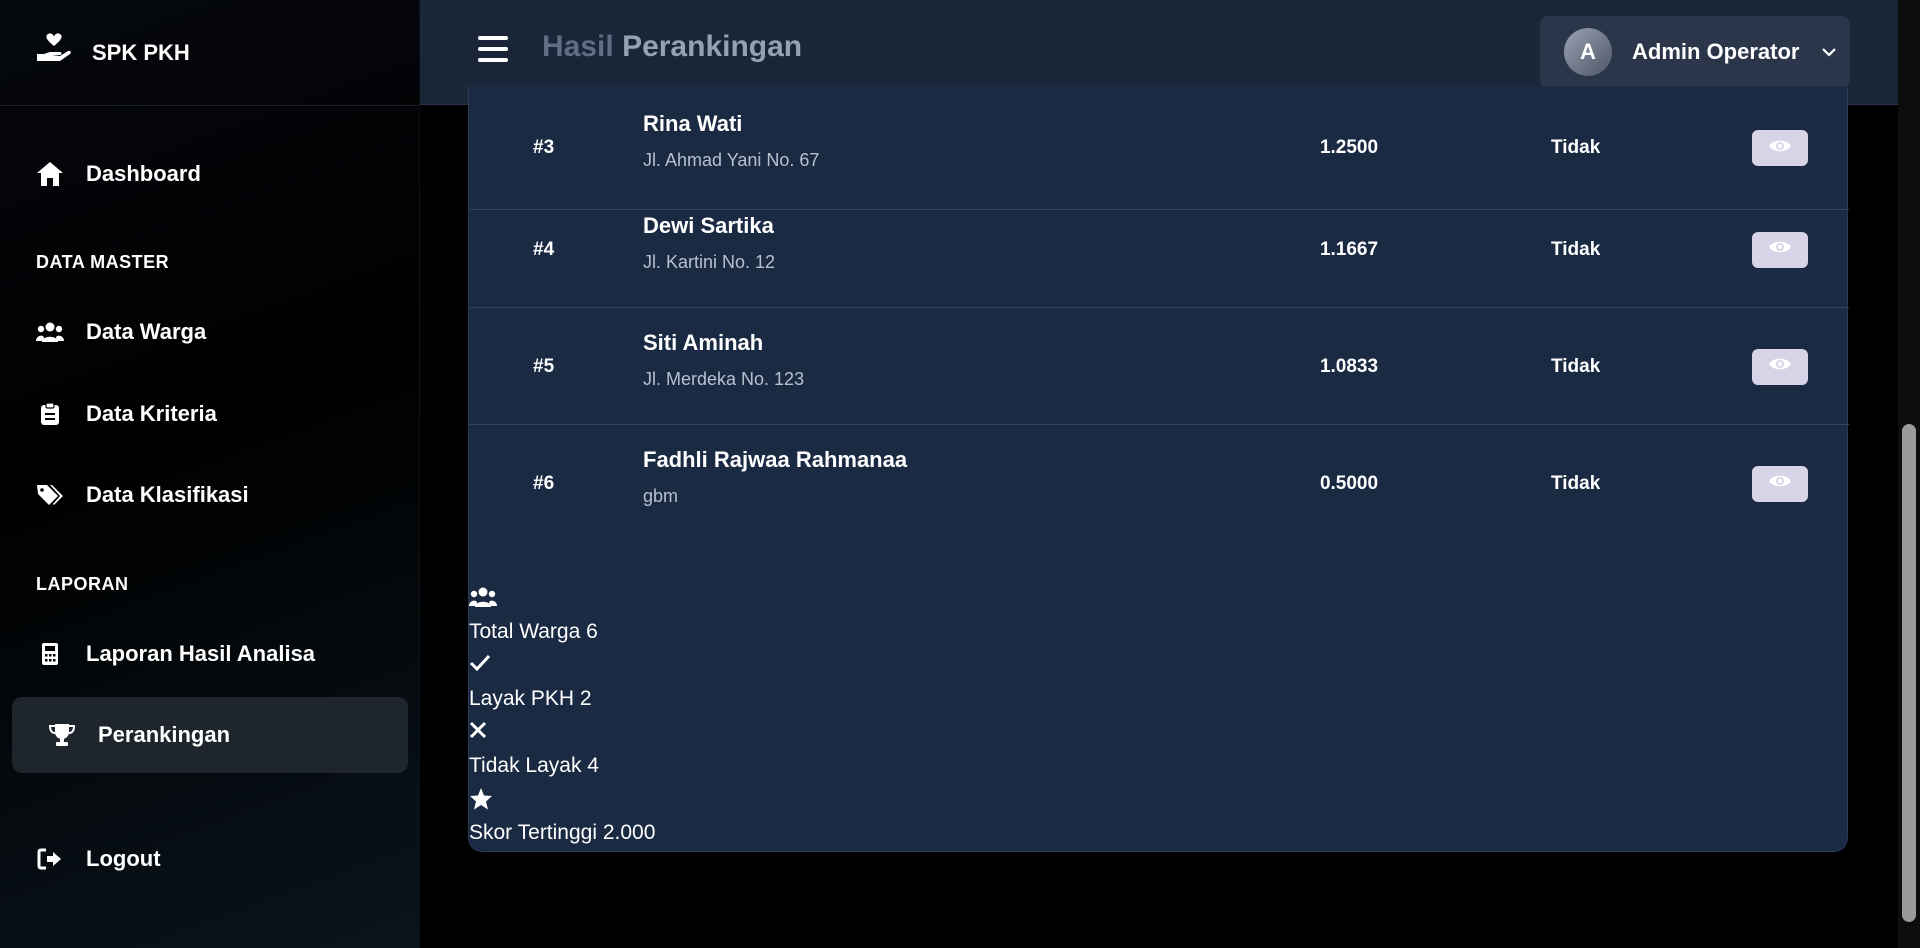 The width and height of the screenshot is (1920, 948). Describe the element at coordinates (50, 859) in the screenshot. I see `logout-icon` at that location.